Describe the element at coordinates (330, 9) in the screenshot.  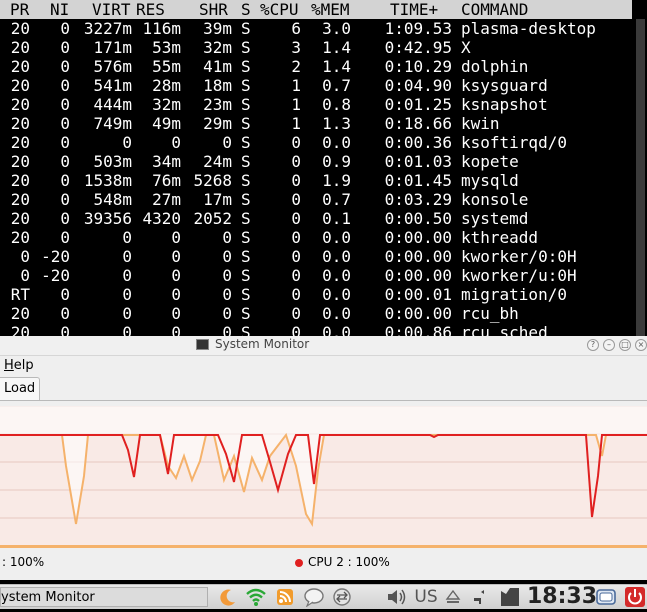
I see `column-header: %MEM` at that location.